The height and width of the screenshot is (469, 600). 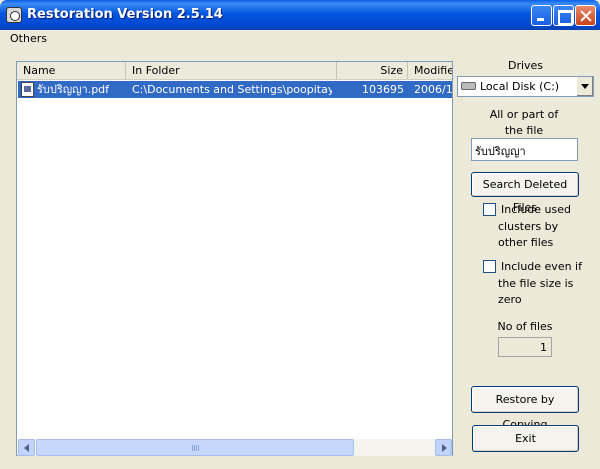 What do you see at coordinates (71, 70) in the screenshot?
I see `column-header-name: Name` at bounding box center [71, 70].